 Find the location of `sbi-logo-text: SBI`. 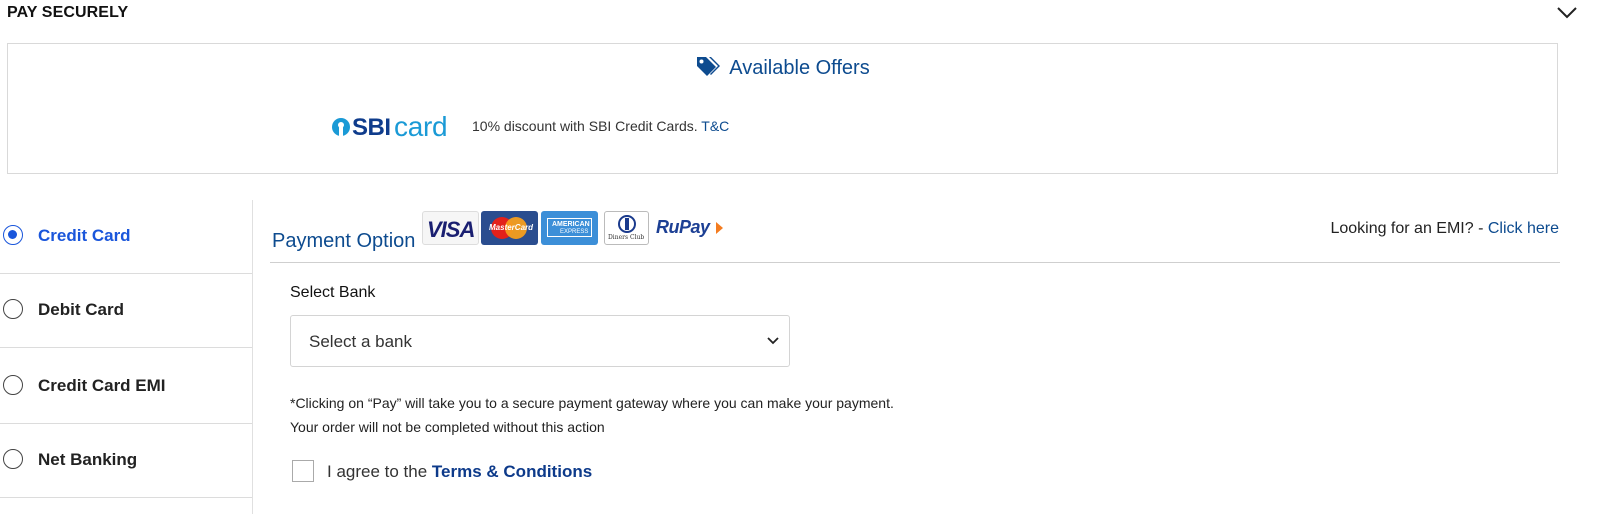

sbi-logo-text: SBI is located at coordinates (371, 127).